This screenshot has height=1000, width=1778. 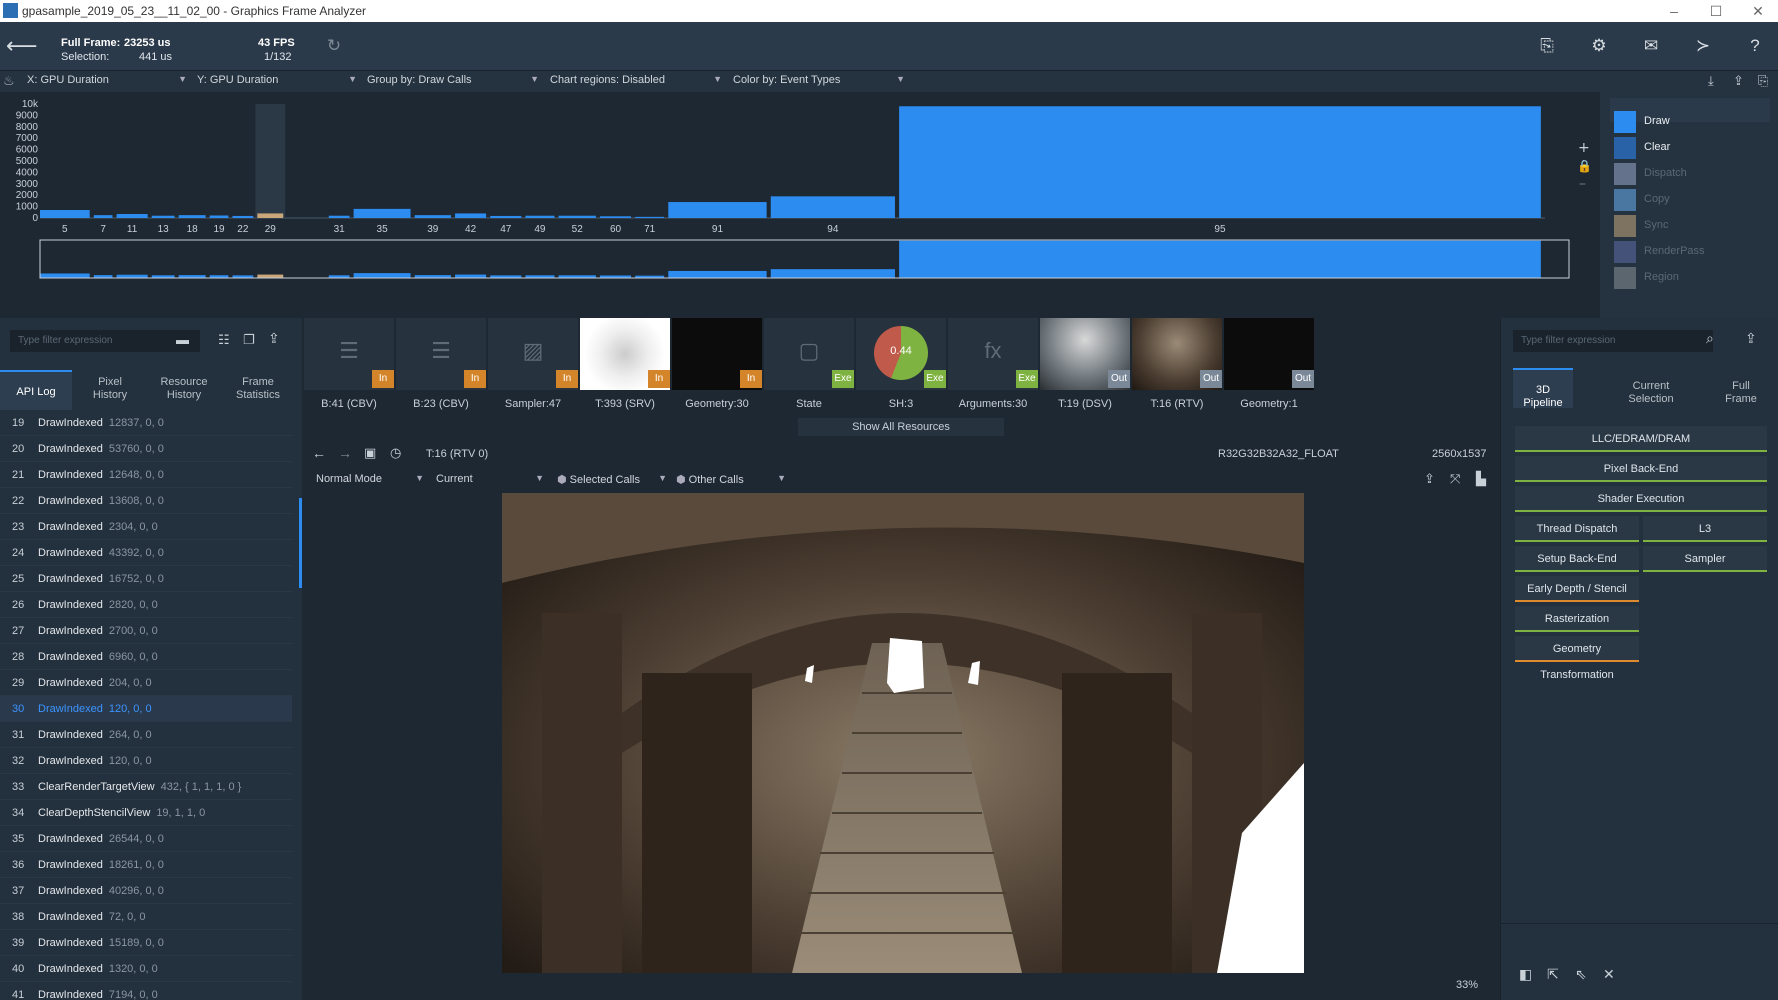 I want to click on pin-icon: ⇱, so click(x=1553, y=974).